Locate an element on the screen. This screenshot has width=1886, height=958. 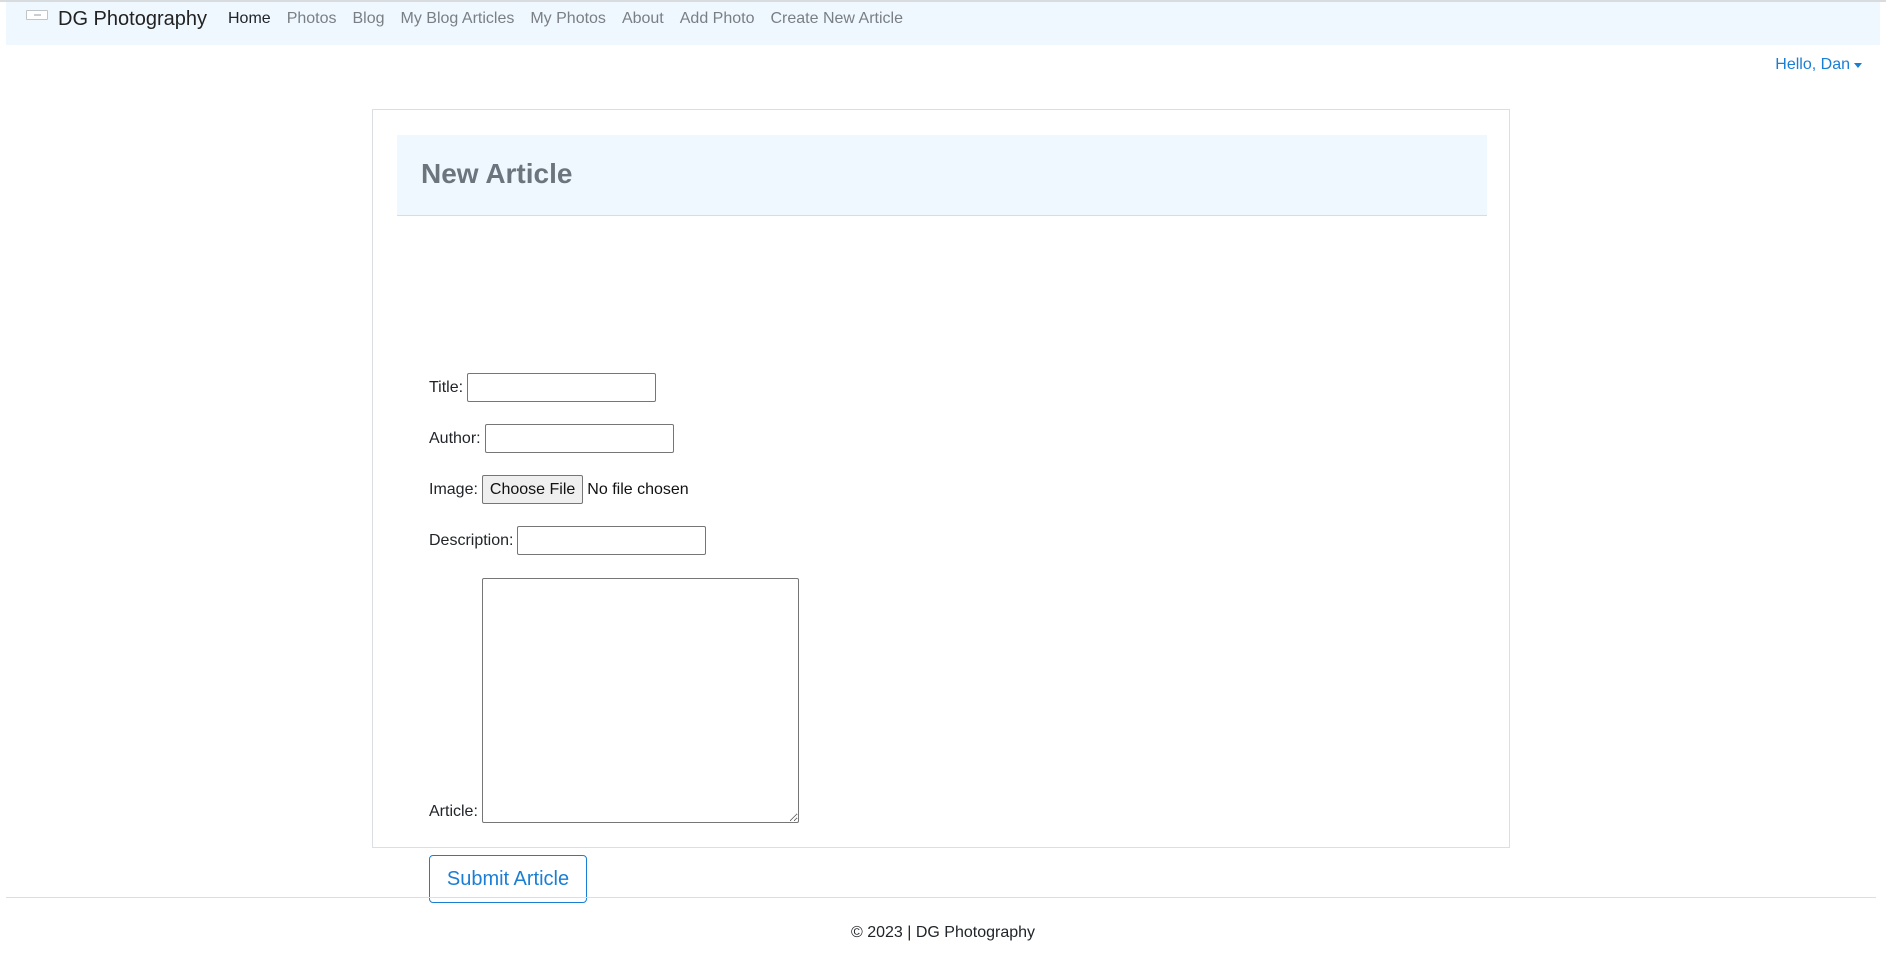
author-input is located at coordinates (579, 438).